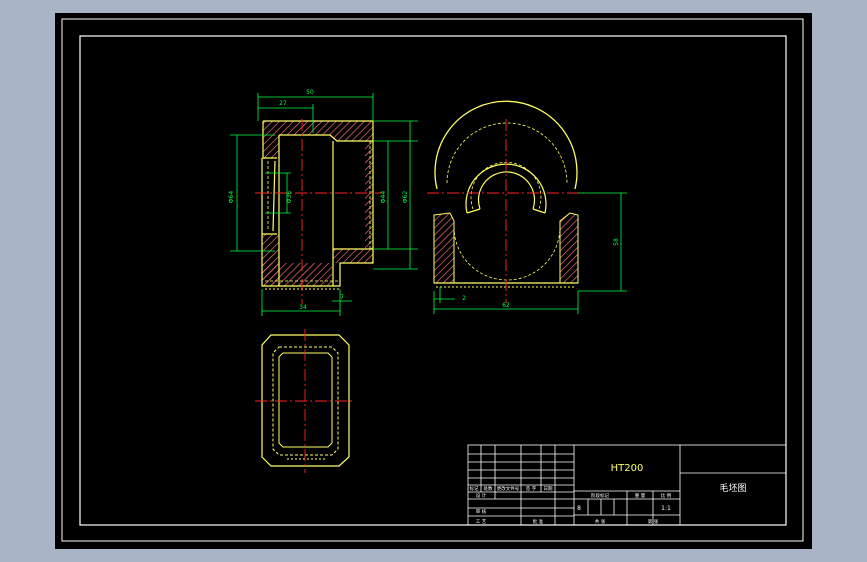  Describe the element at coordinates (342, 297) in the screenshot. I see `dim-offset: 7` at that location.